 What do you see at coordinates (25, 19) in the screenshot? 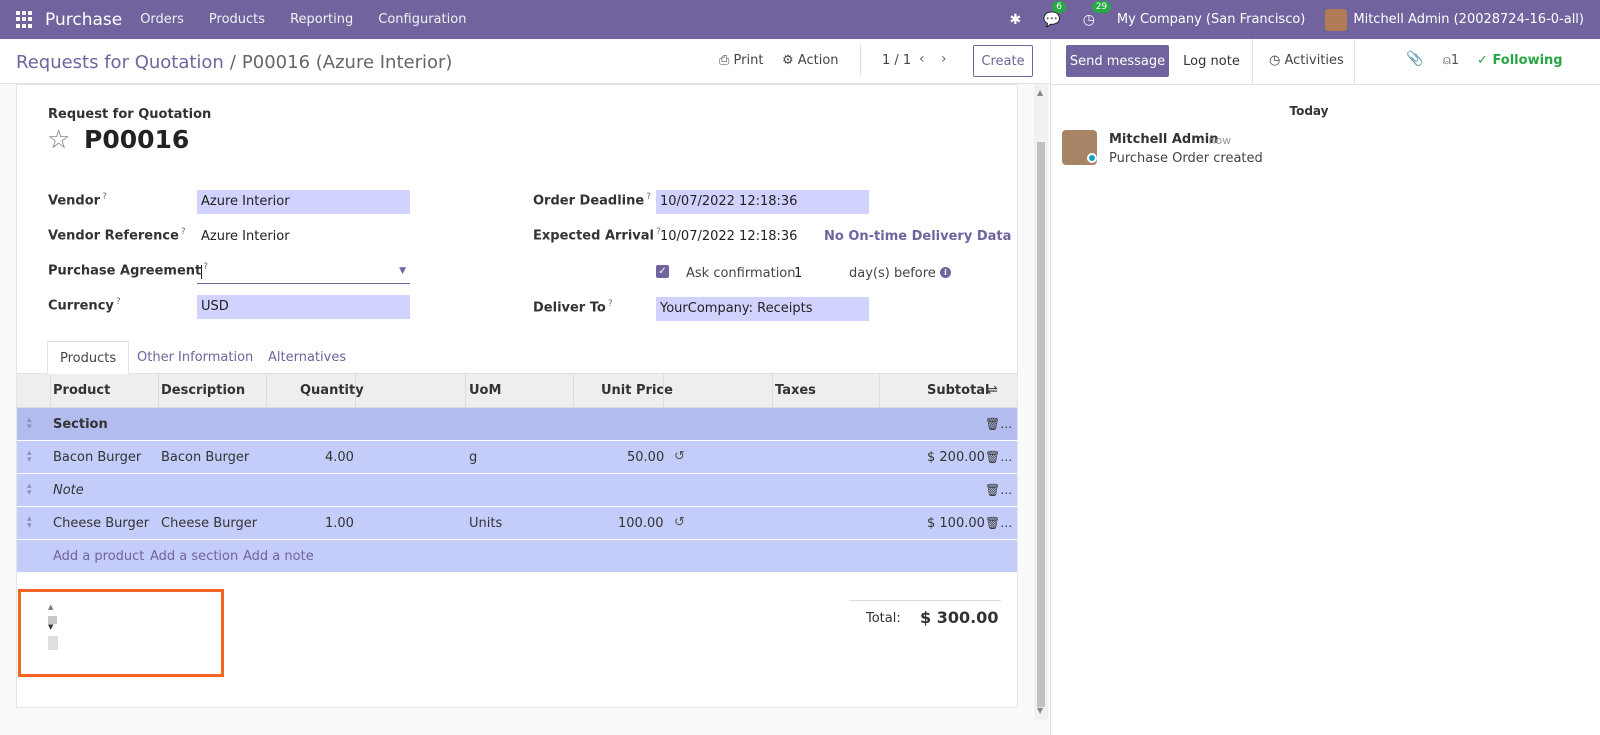
I see `apps-menu-icon` at bounding box center [25, 19].